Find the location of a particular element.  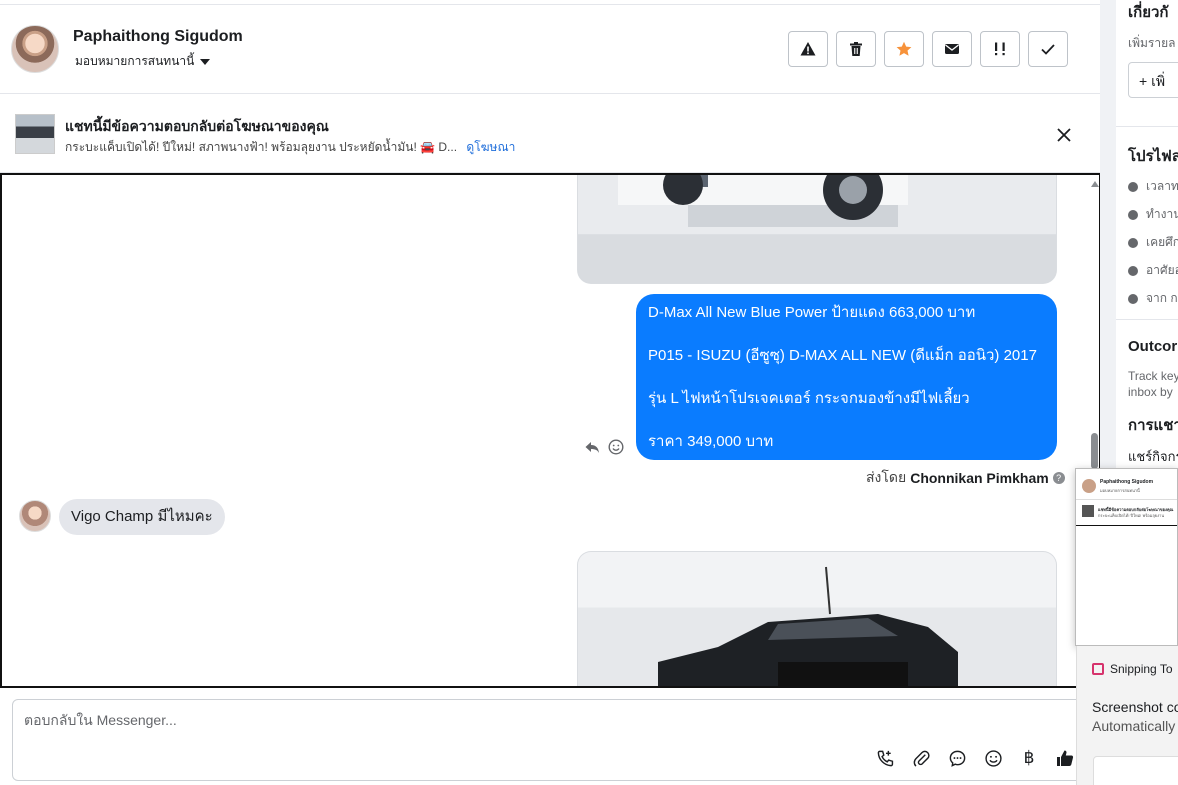

star-icon is located at coordinates (904, 48).